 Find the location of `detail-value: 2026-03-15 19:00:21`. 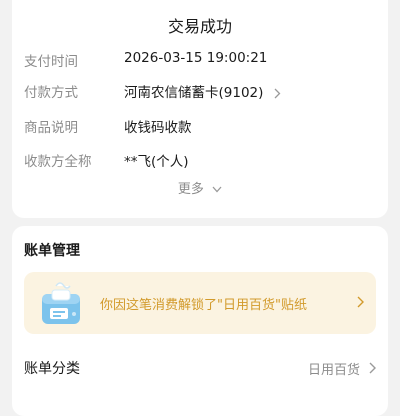

detail-value: 2026-03-15 19:00:21 is located at coordinates (196, 58).